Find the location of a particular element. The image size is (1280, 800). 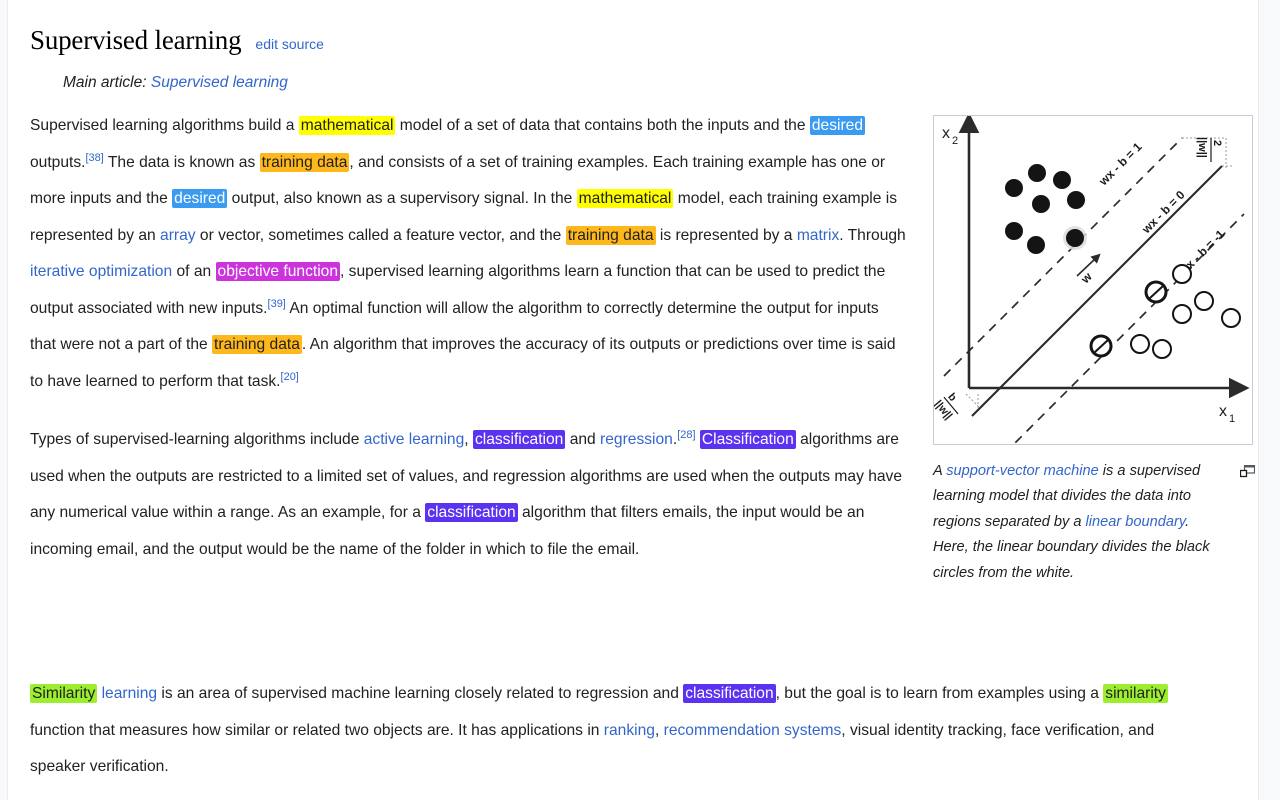

text-run: and is located at coordinates (583, 439).